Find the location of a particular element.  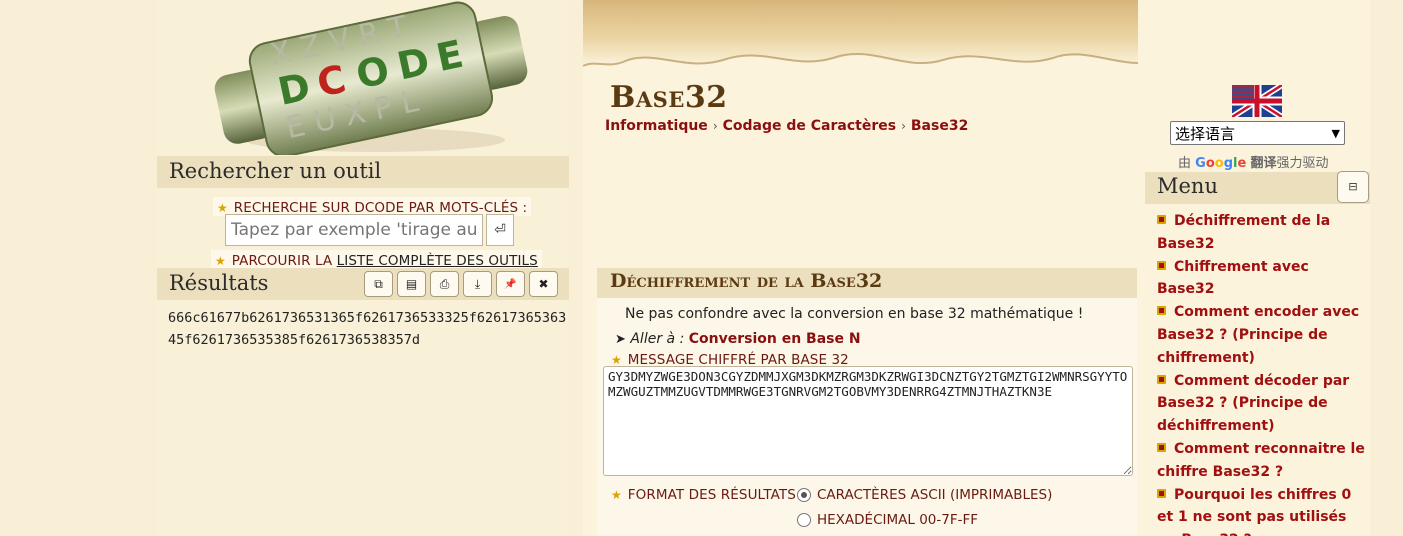

download-button: ⤓ is located at coordinates (477, 284).